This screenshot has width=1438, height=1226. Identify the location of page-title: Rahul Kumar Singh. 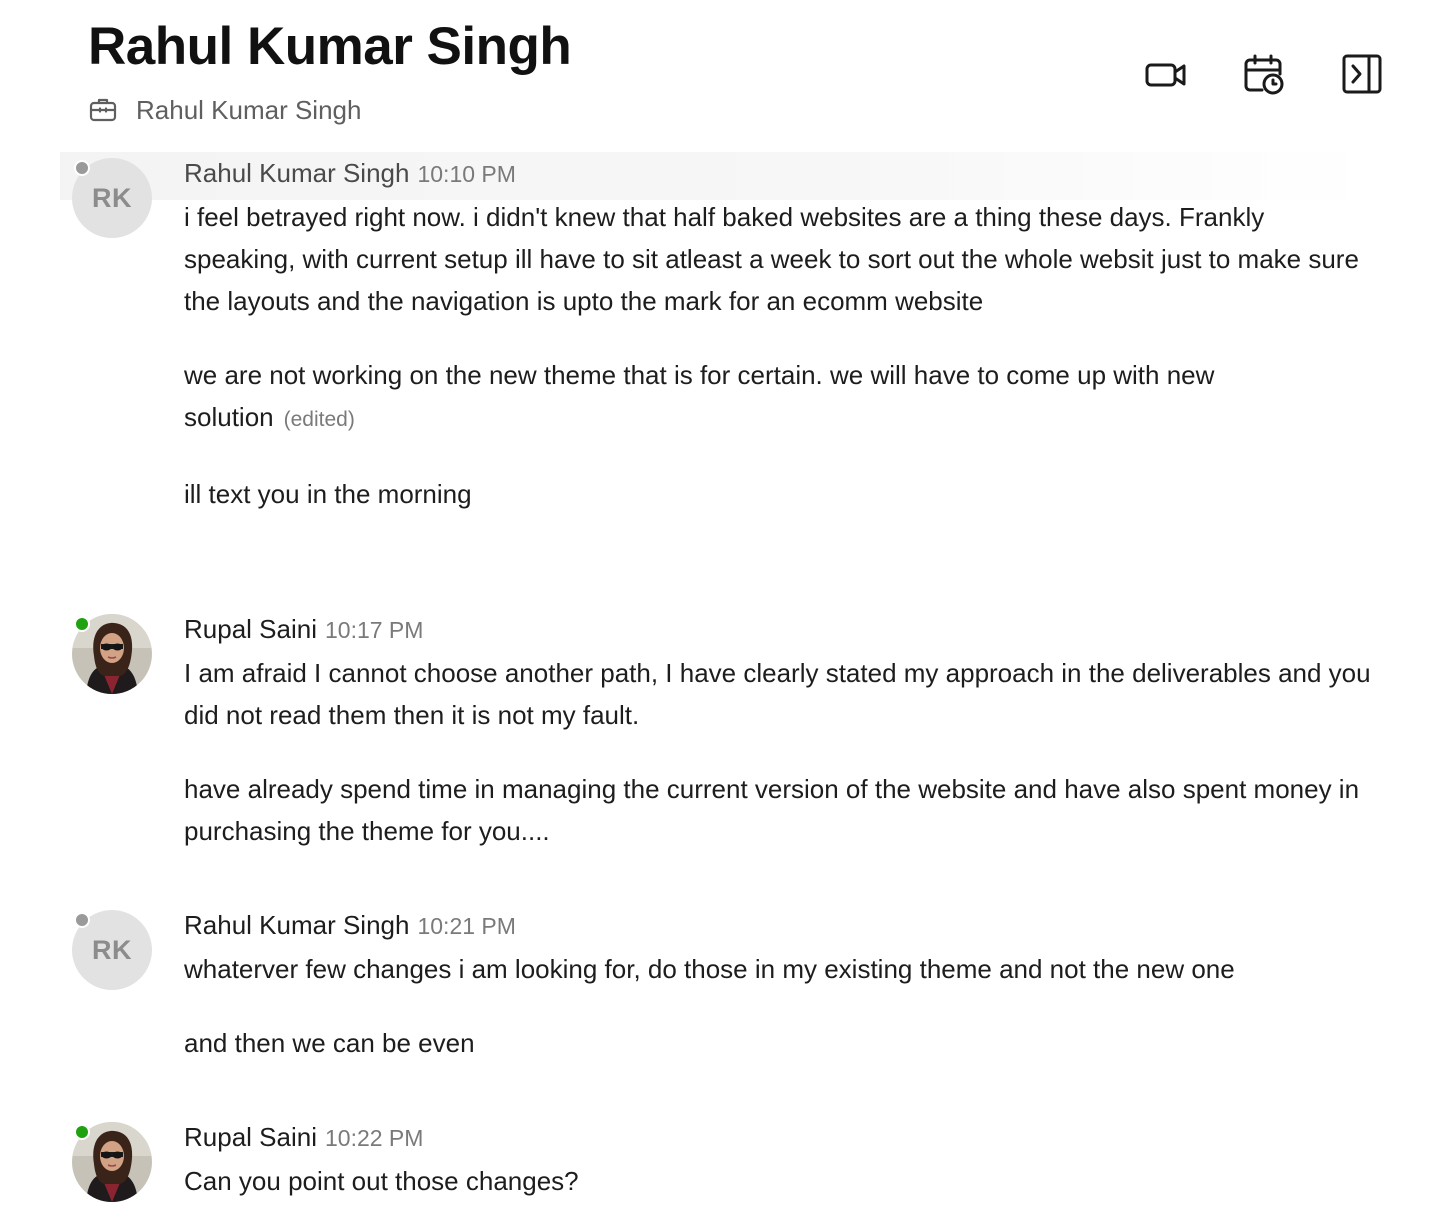
(330, 46).